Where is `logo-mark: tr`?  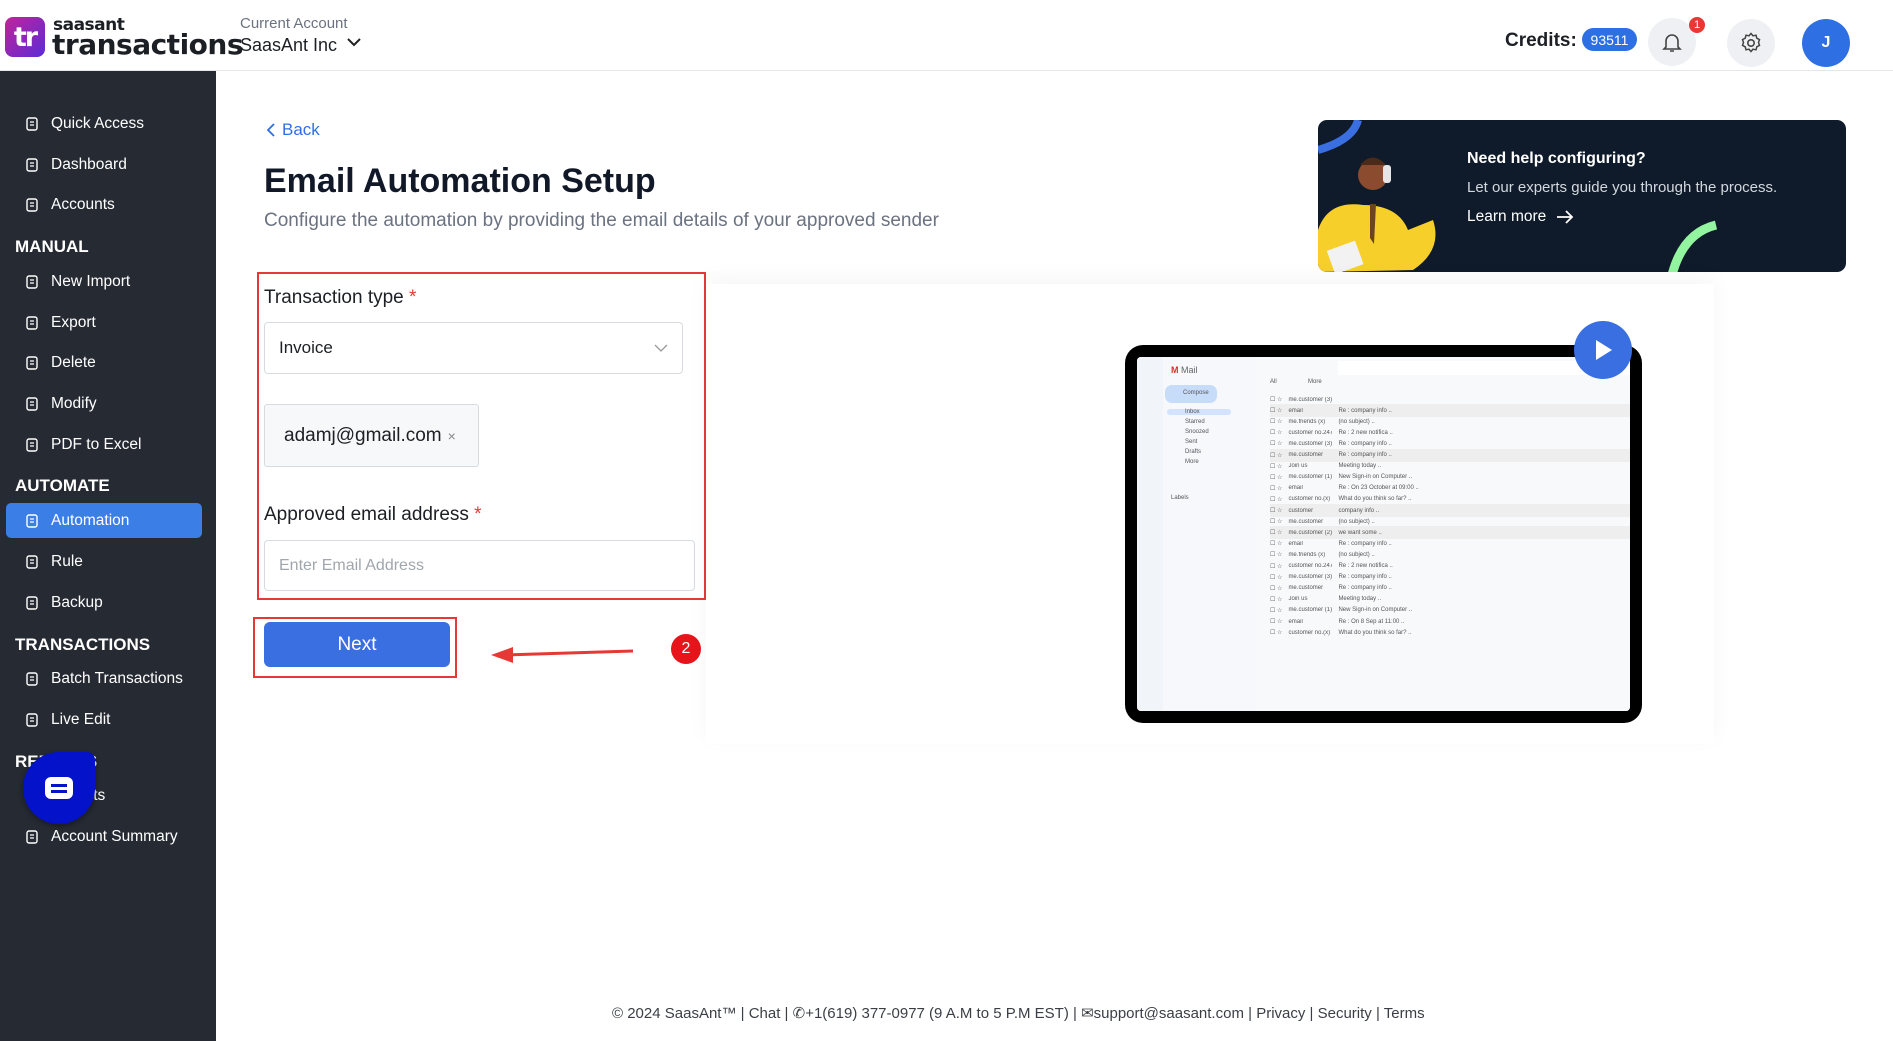
logo-mark: tr is located at coordinates (25, 37).